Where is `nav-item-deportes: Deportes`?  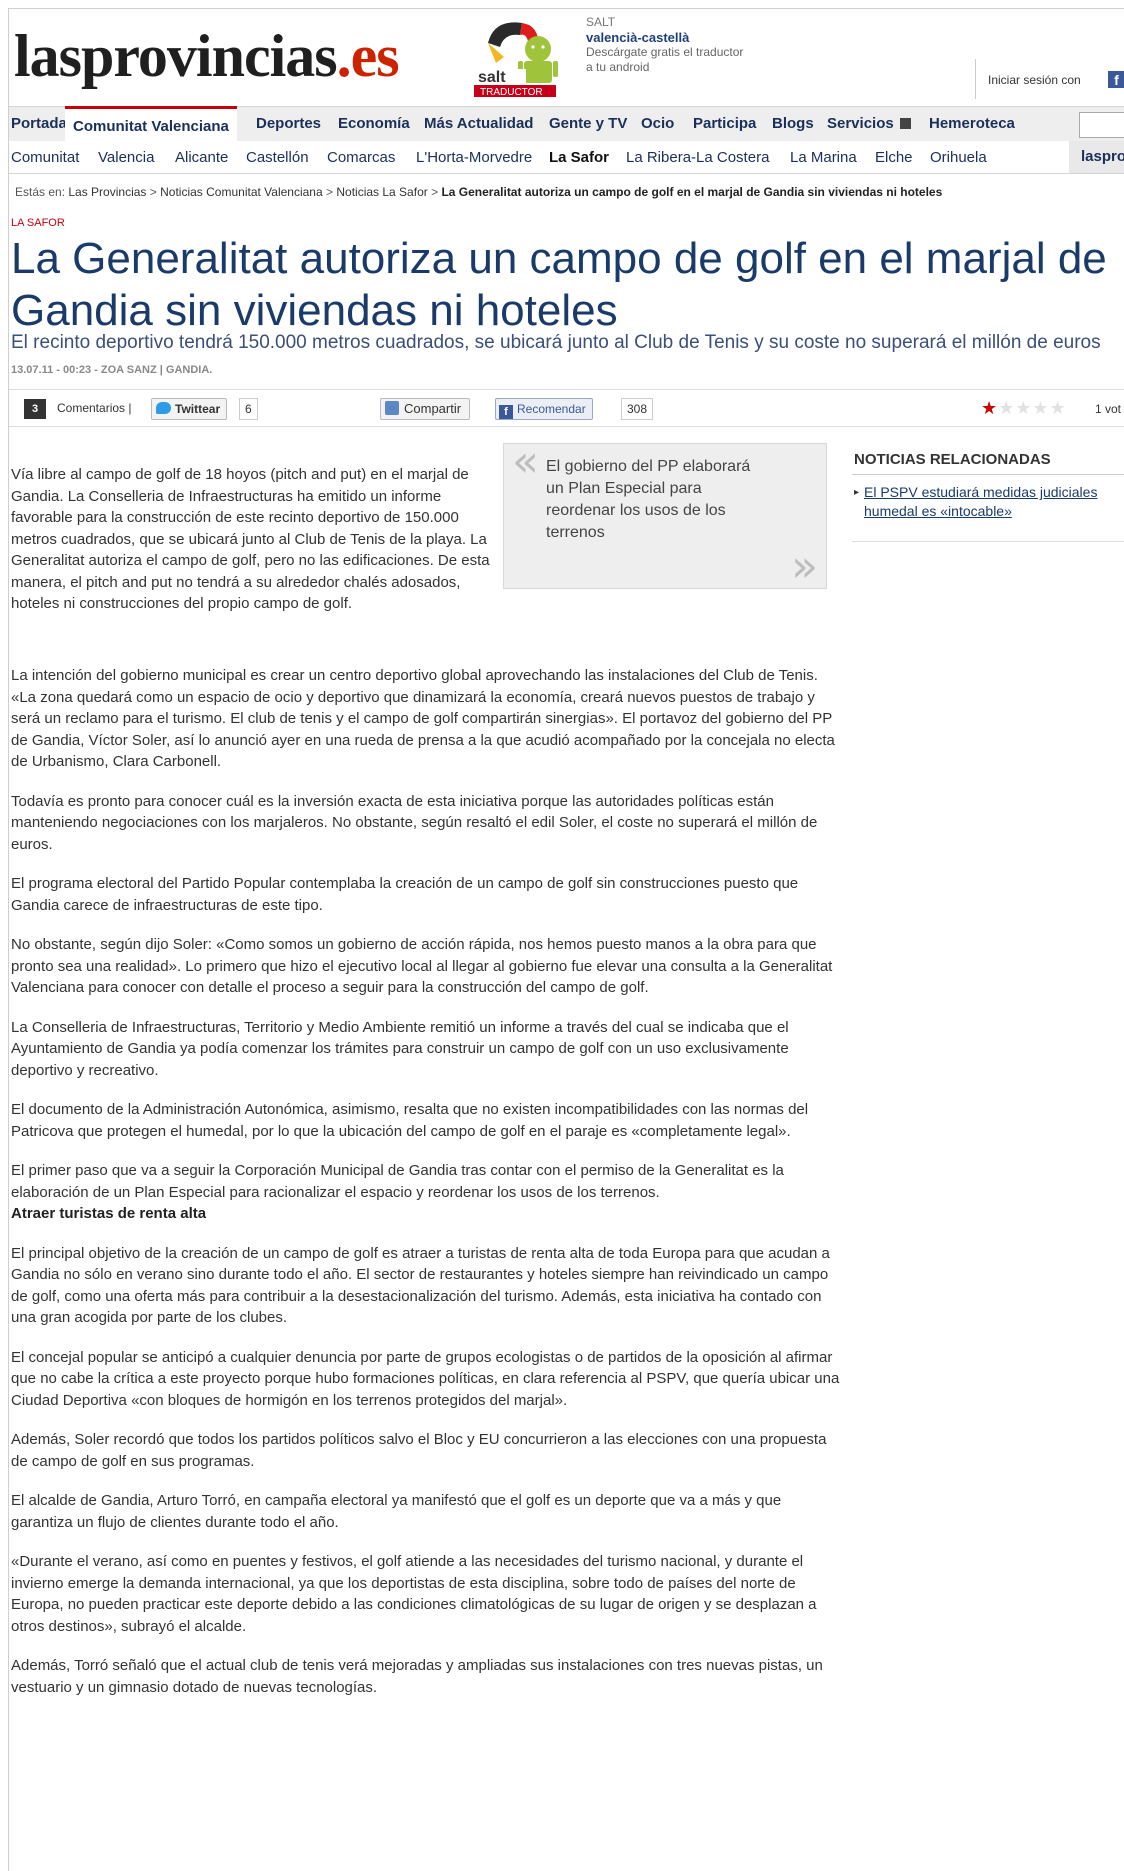
nav-item-deportes: Deportes is located at coordinates (288, 123).